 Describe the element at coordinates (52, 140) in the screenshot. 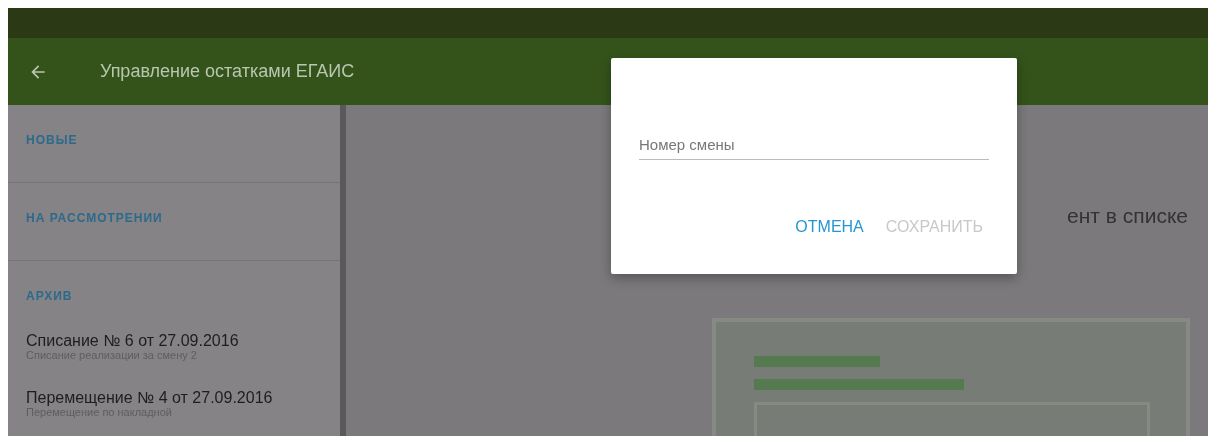

I see `section-header: НОВЫЕ` at that location.